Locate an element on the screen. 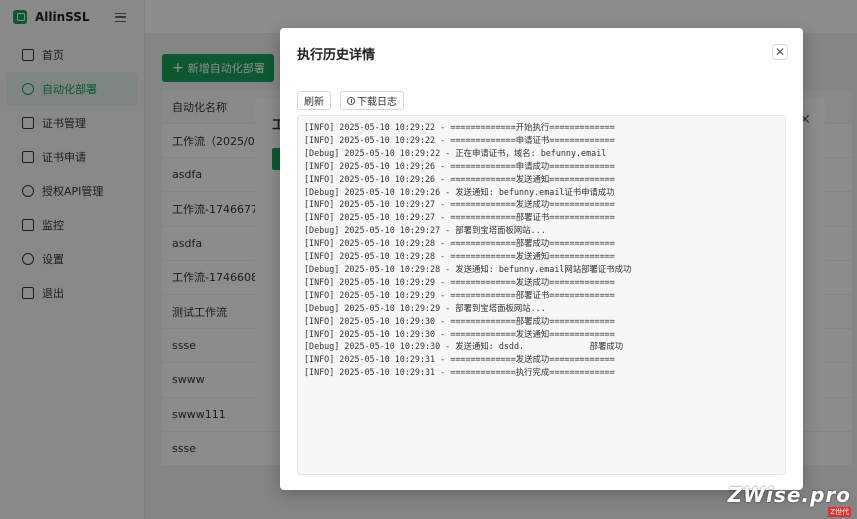  watermark: ZWise.pro is located at coordinates (789, 495).